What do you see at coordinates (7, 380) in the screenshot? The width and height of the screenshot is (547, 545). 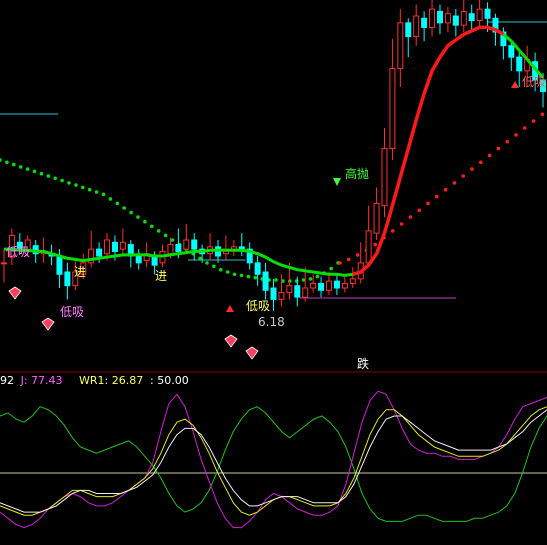 I see `osc-value-label: 92` at bounding box center [7, 380].